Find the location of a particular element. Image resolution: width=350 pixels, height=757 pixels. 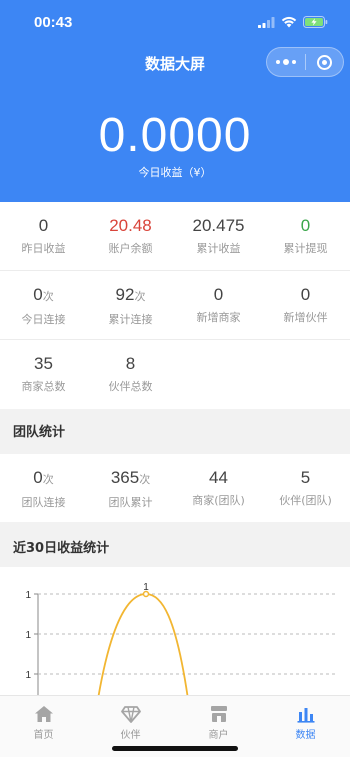

stat-number: 92 is located at coordinates (125, 294).